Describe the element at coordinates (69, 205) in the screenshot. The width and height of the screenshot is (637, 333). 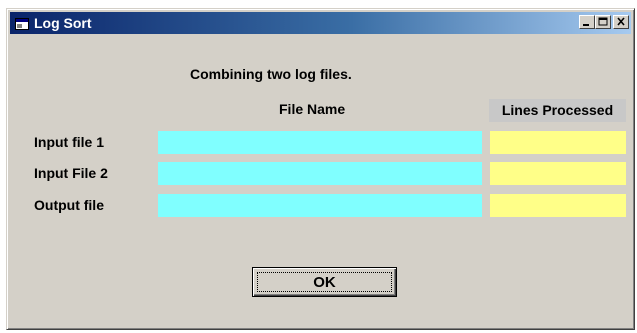
I see `output-file-label: Output file` at that location.